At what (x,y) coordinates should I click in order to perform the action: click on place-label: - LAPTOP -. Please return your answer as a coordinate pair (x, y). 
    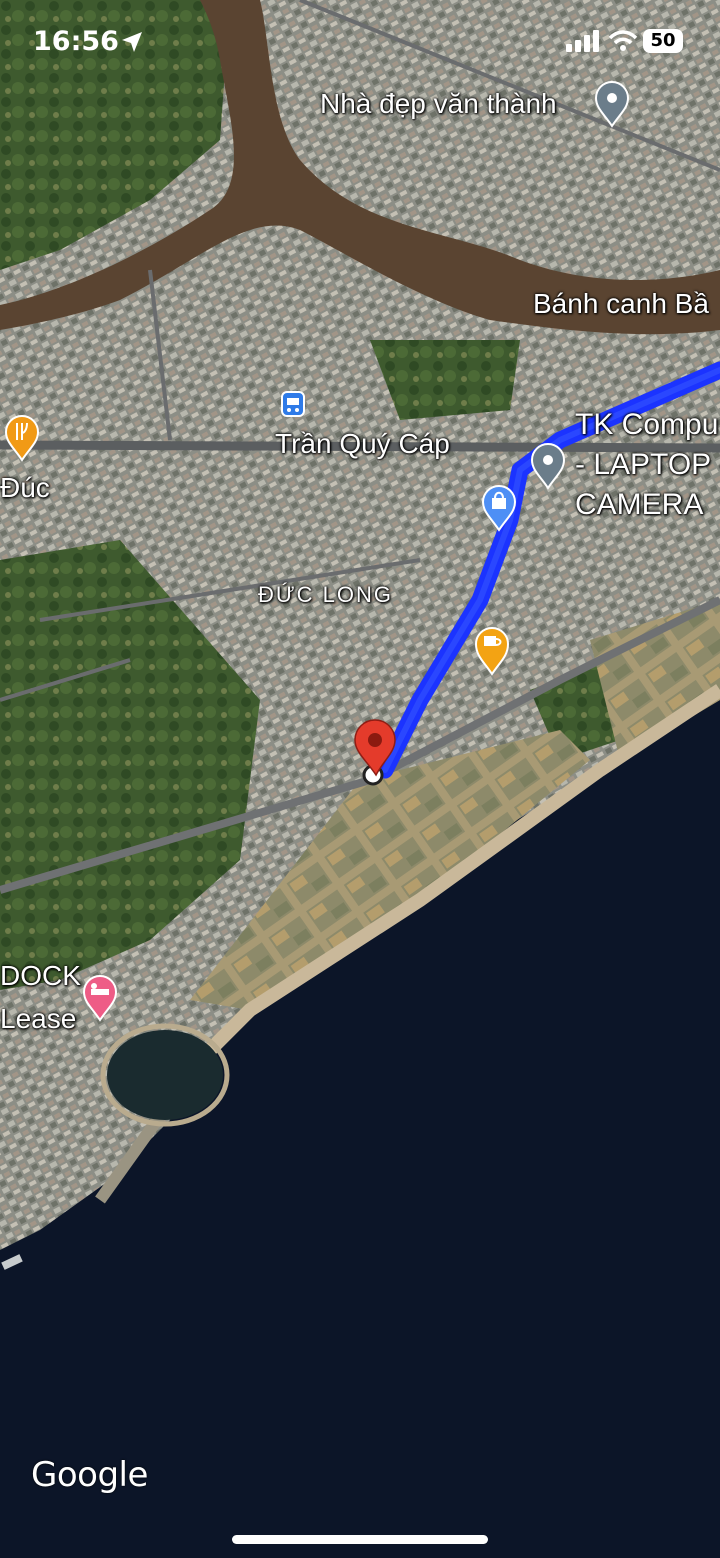
    Looking at the image, I should click on (647, 465).